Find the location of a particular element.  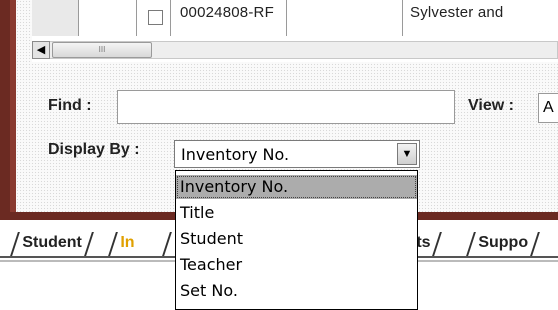

tab-student: Student is located at coordinates (52, 244).